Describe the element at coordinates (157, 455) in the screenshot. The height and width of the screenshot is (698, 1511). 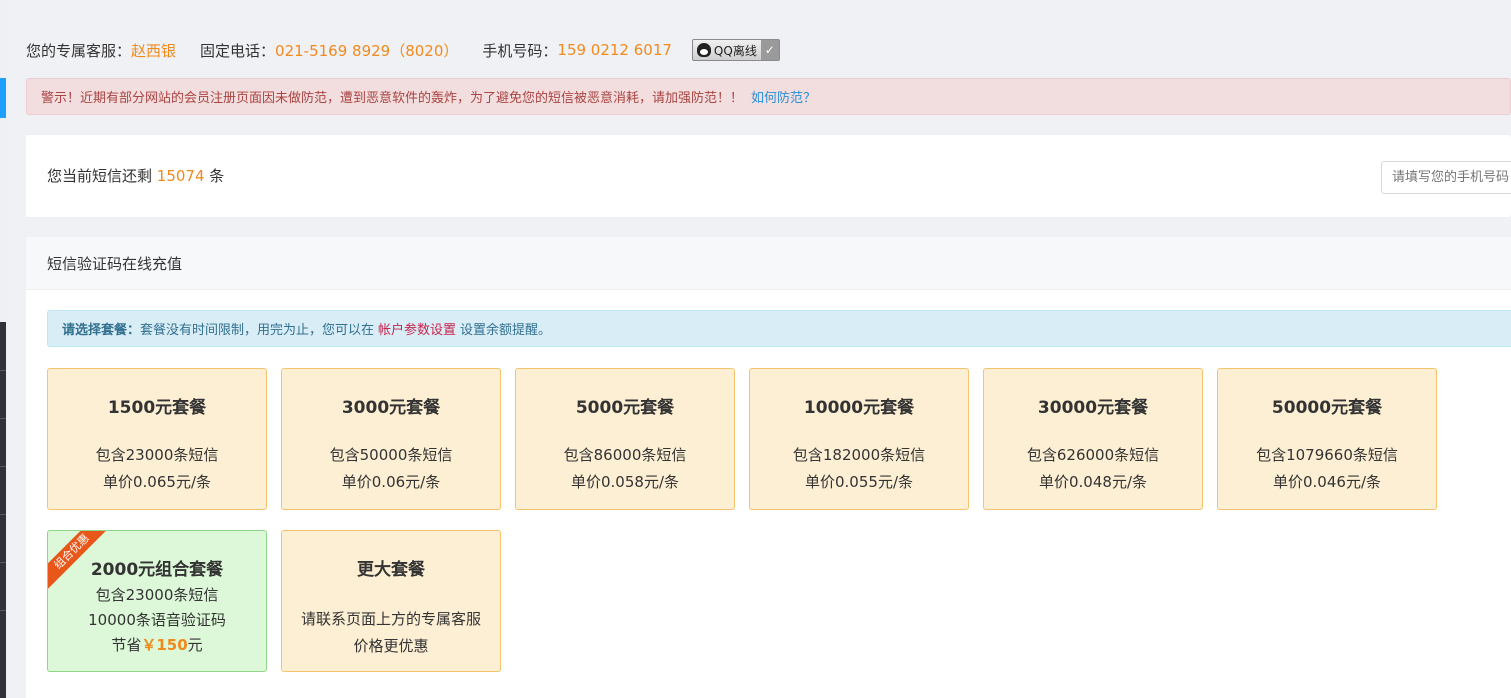
I see `package-sms-count: 包含23000条短信` at that location.